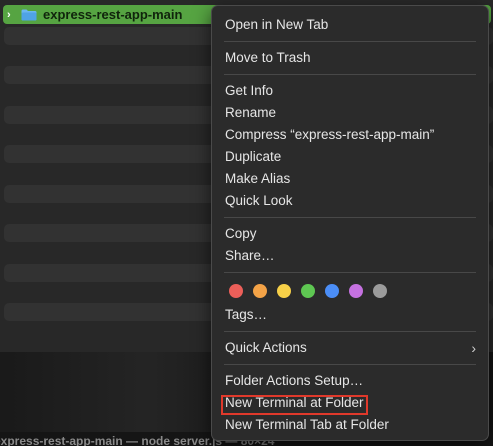  What do you see at coordinates (350, 403) in the screenshot?
I see `menu-item-new-terminal-at-folder: New Terminal at Folder` at bounding box center [350, 403].